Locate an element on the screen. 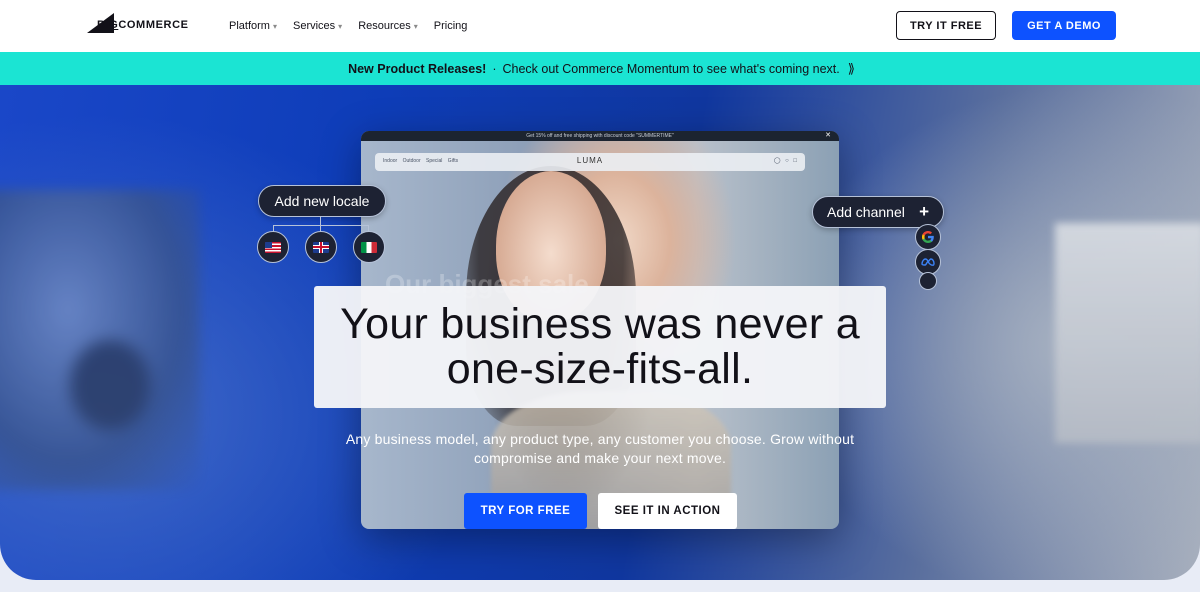  double-chevron-right-icon: ⟩⟩ is located at coordinates (851, 68).